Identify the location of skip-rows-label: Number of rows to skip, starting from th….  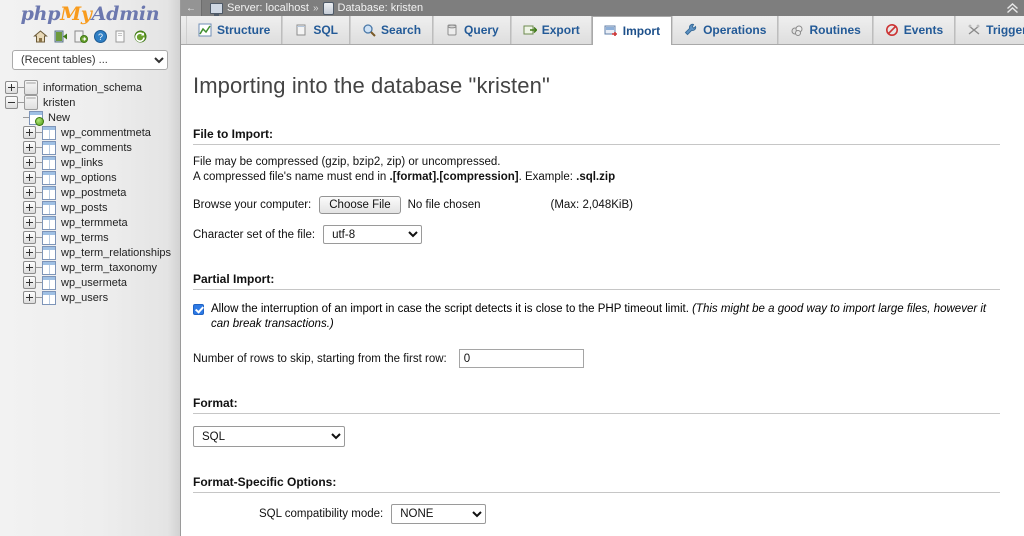
(320, 358).